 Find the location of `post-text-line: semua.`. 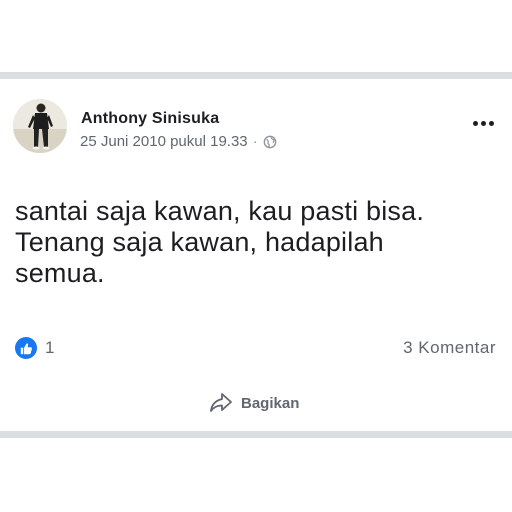

post-text-line: semua. is located at coordinates (60, 273).